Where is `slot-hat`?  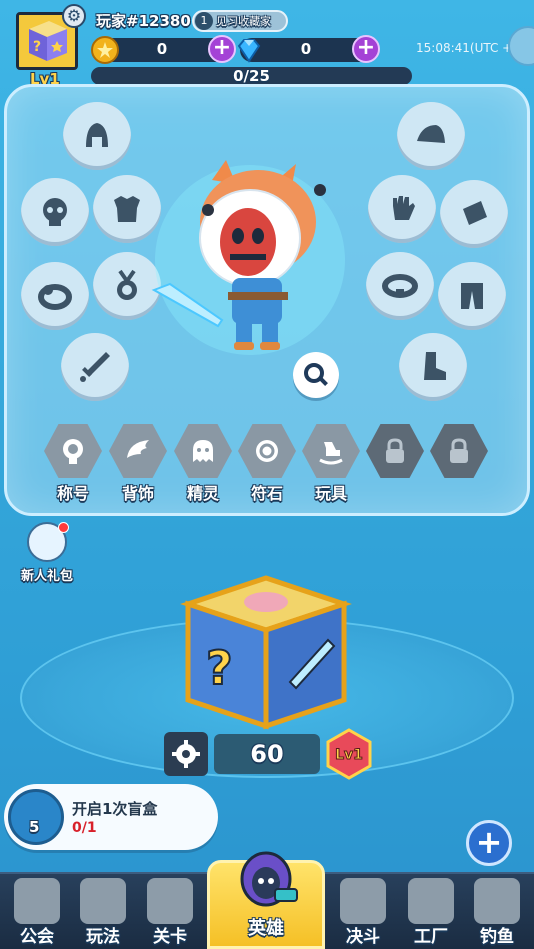
slot-hat is located at coordinates (431, 136).